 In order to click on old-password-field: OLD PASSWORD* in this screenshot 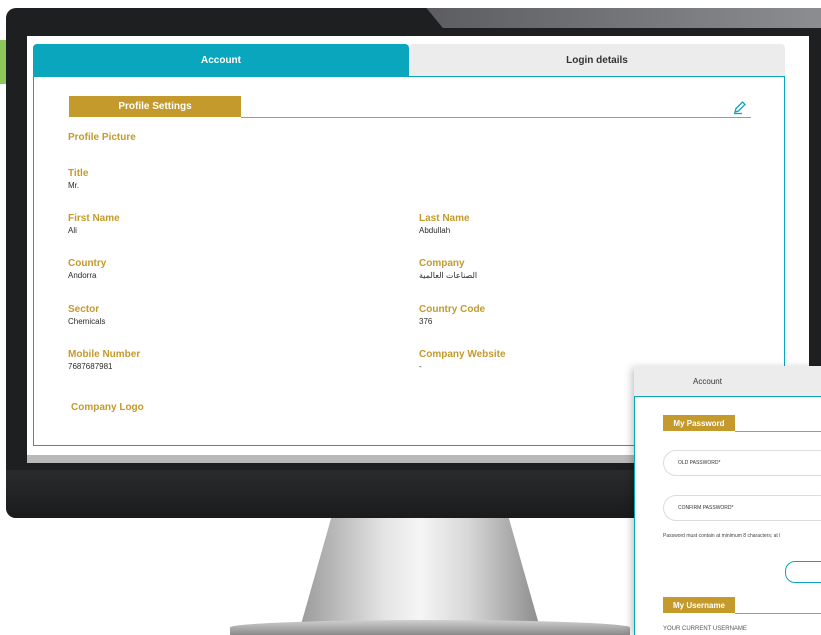, I will do `click(742, 463)`.